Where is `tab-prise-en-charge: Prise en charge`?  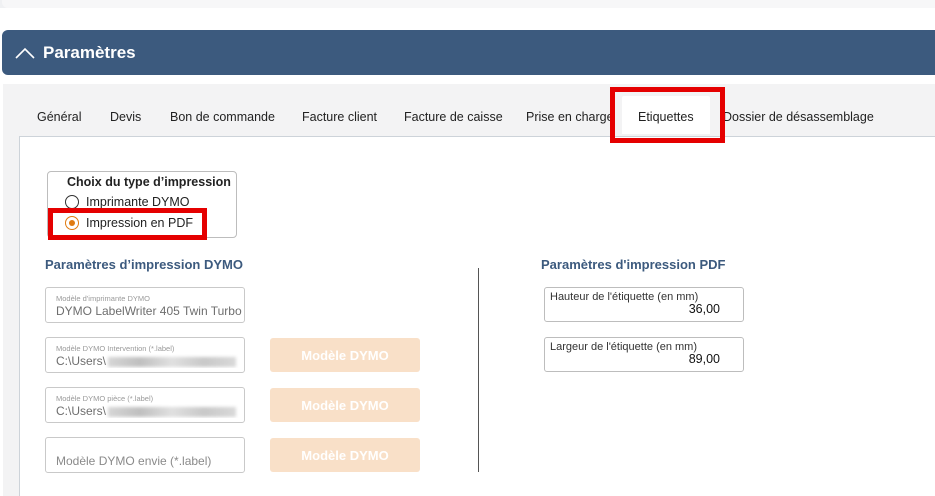
tab-prise-en-charge: Prise en charge is located at coordinates (570, 117).